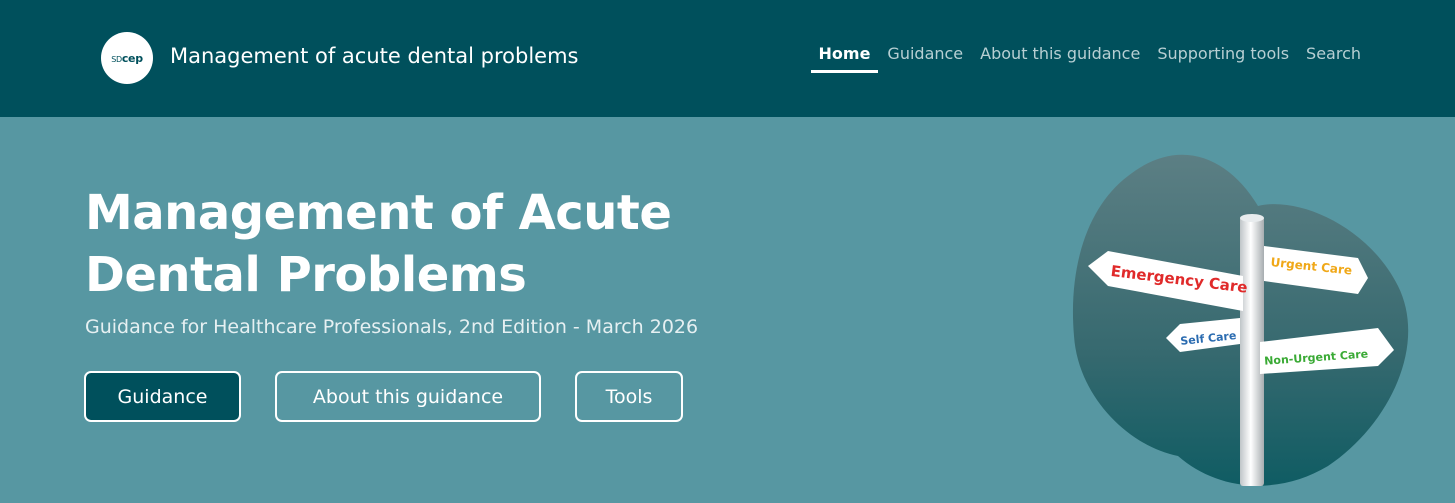  Describe the element at coordinates (378, 244) in the screenshot. I see `hero-title: Management of Acute Dental Problems` at that location.